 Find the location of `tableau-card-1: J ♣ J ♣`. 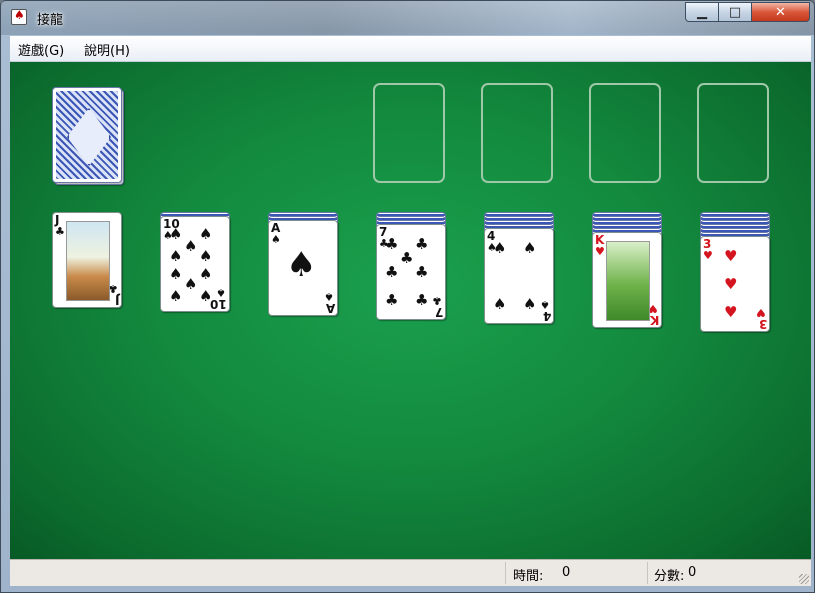

tableau-card-1: J ♣ J ♣ is located at coordinates (87, 260).